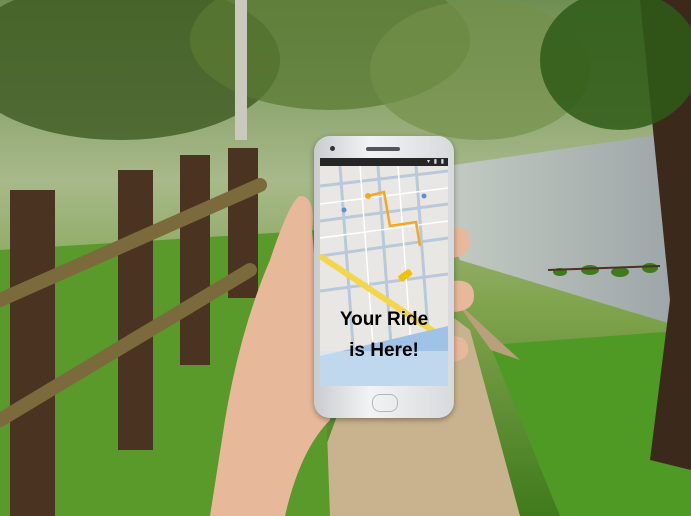 The width and height of the screenshot is (691, 516). I want to click on phone-bottom-bezel, so click(384, 403).